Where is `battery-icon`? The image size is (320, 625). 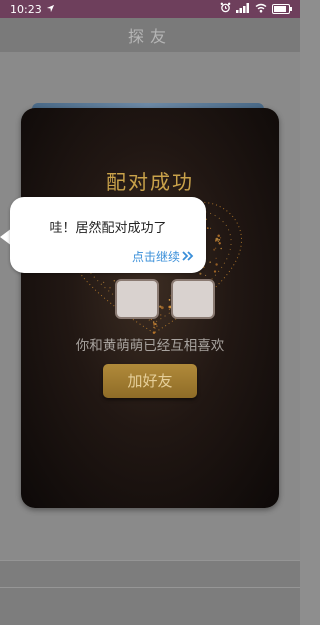 battery-icon is located at coordinates (282, 9).